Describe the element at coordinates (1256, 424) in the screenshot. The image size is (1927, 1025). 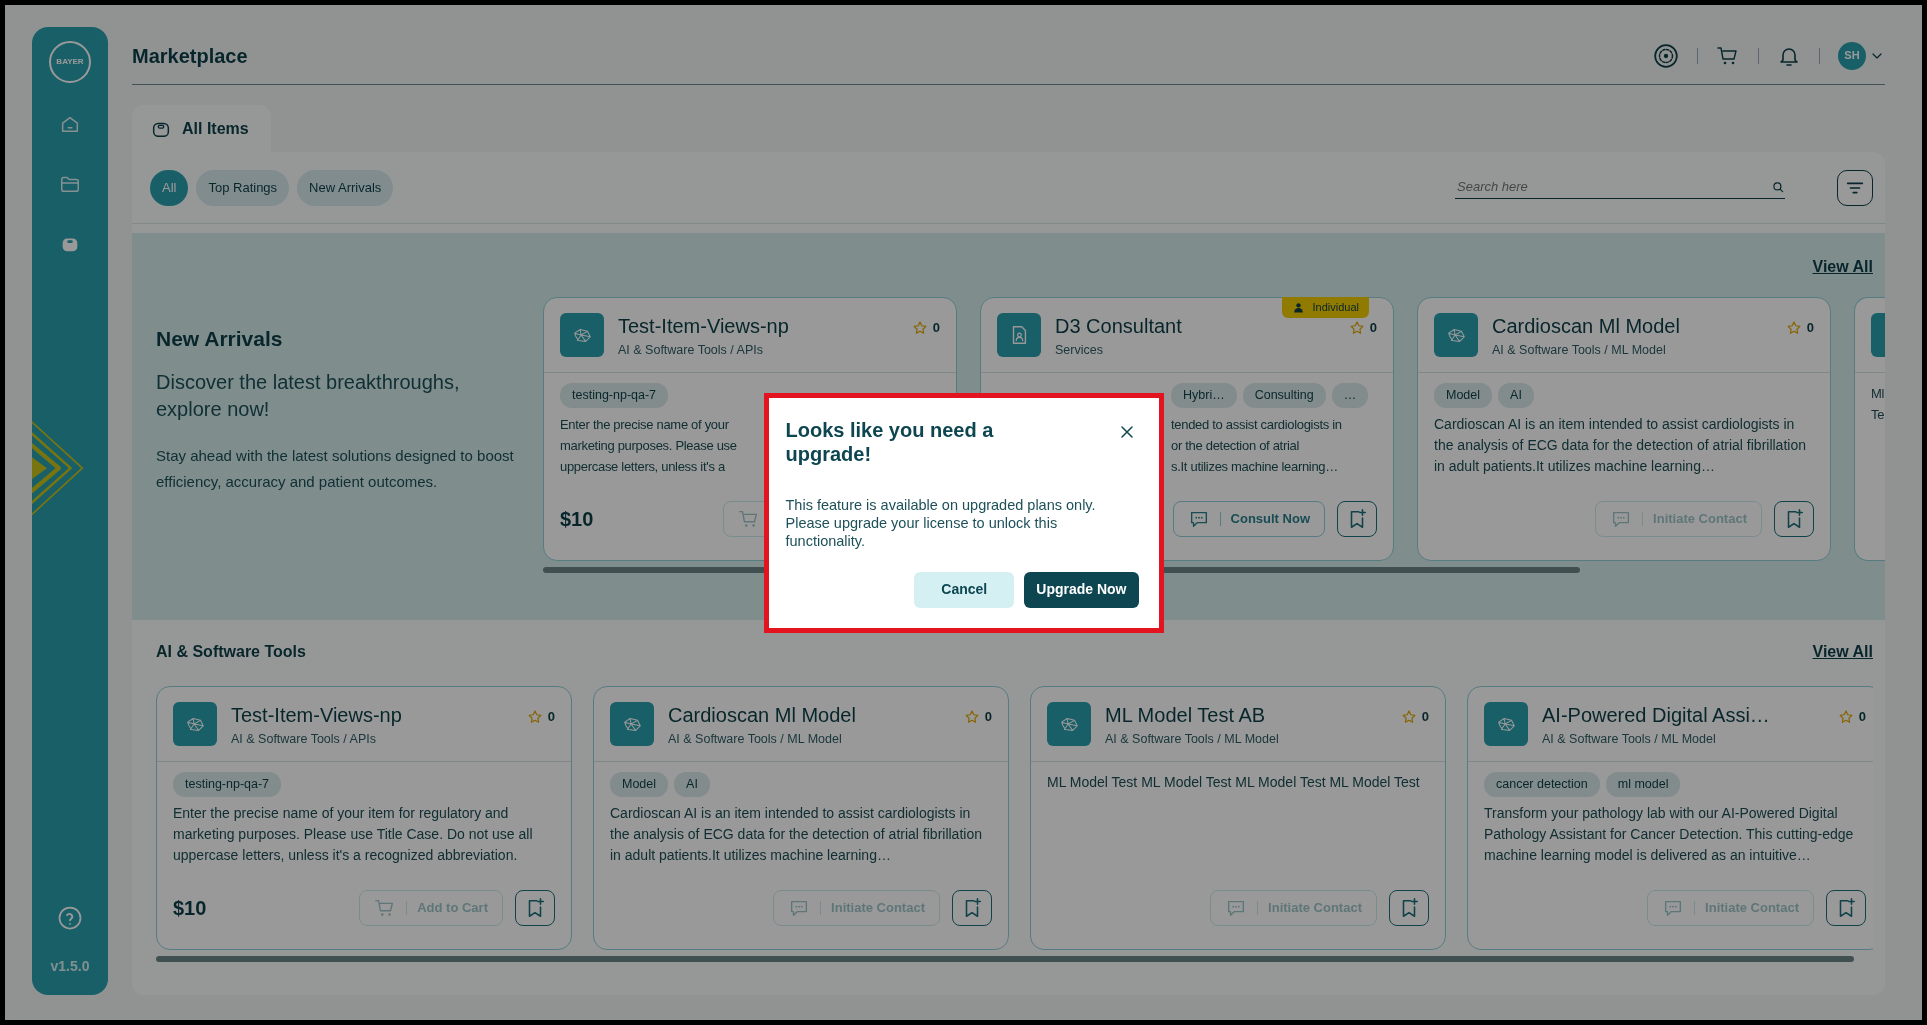
I see `description-line: tended to assist cardiologists in` at that location.